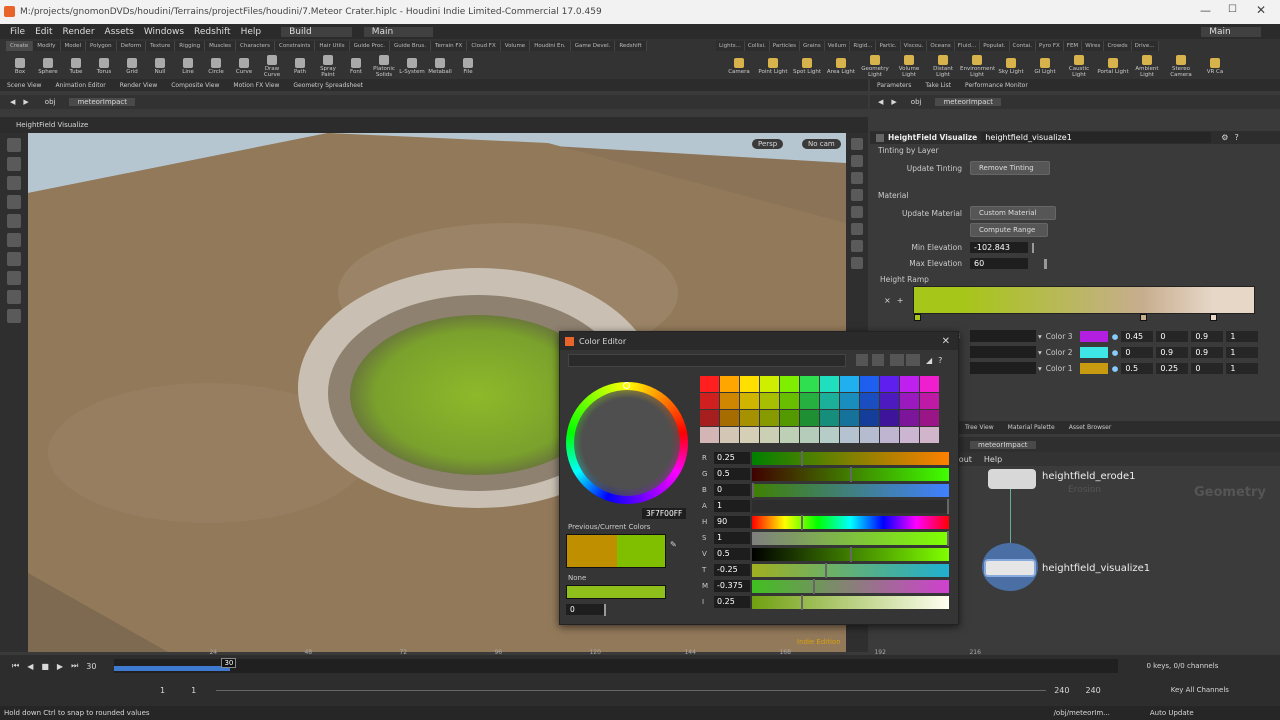  I want to click on shelf-tab-texture: Texture, so click(161, 46).